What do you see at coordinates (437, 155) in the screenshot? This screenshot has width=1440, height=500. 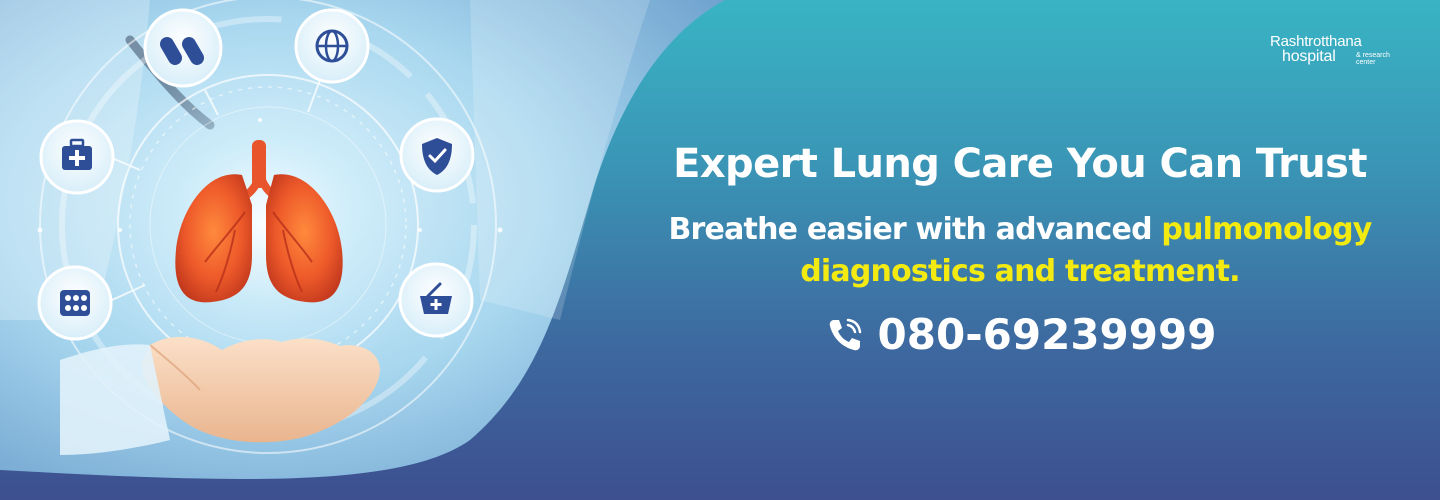 I see `shield-check-icon` at bounding box center [437, 155].